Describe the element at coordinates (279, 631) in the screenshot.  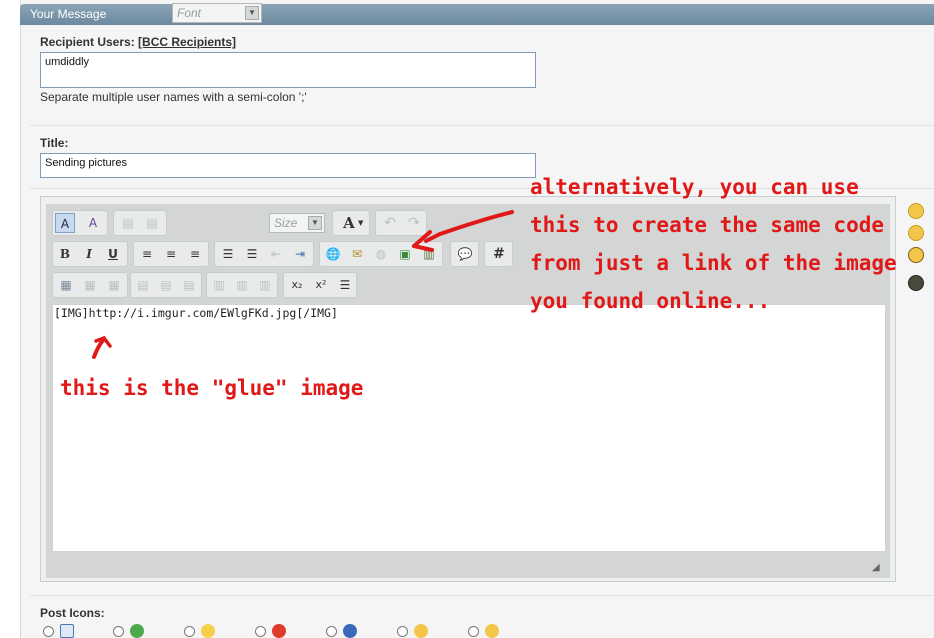
I see `exclamation-icon` at that location.